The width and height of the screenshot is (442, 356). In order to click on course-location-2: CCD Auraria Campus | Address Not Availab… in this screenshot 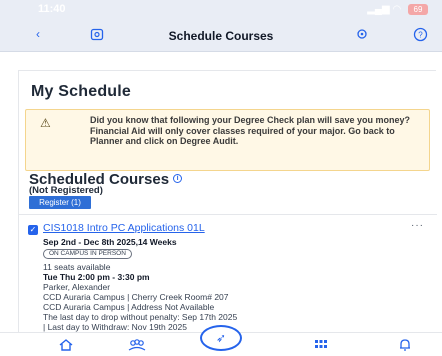, I will do `click(129, 307)`.